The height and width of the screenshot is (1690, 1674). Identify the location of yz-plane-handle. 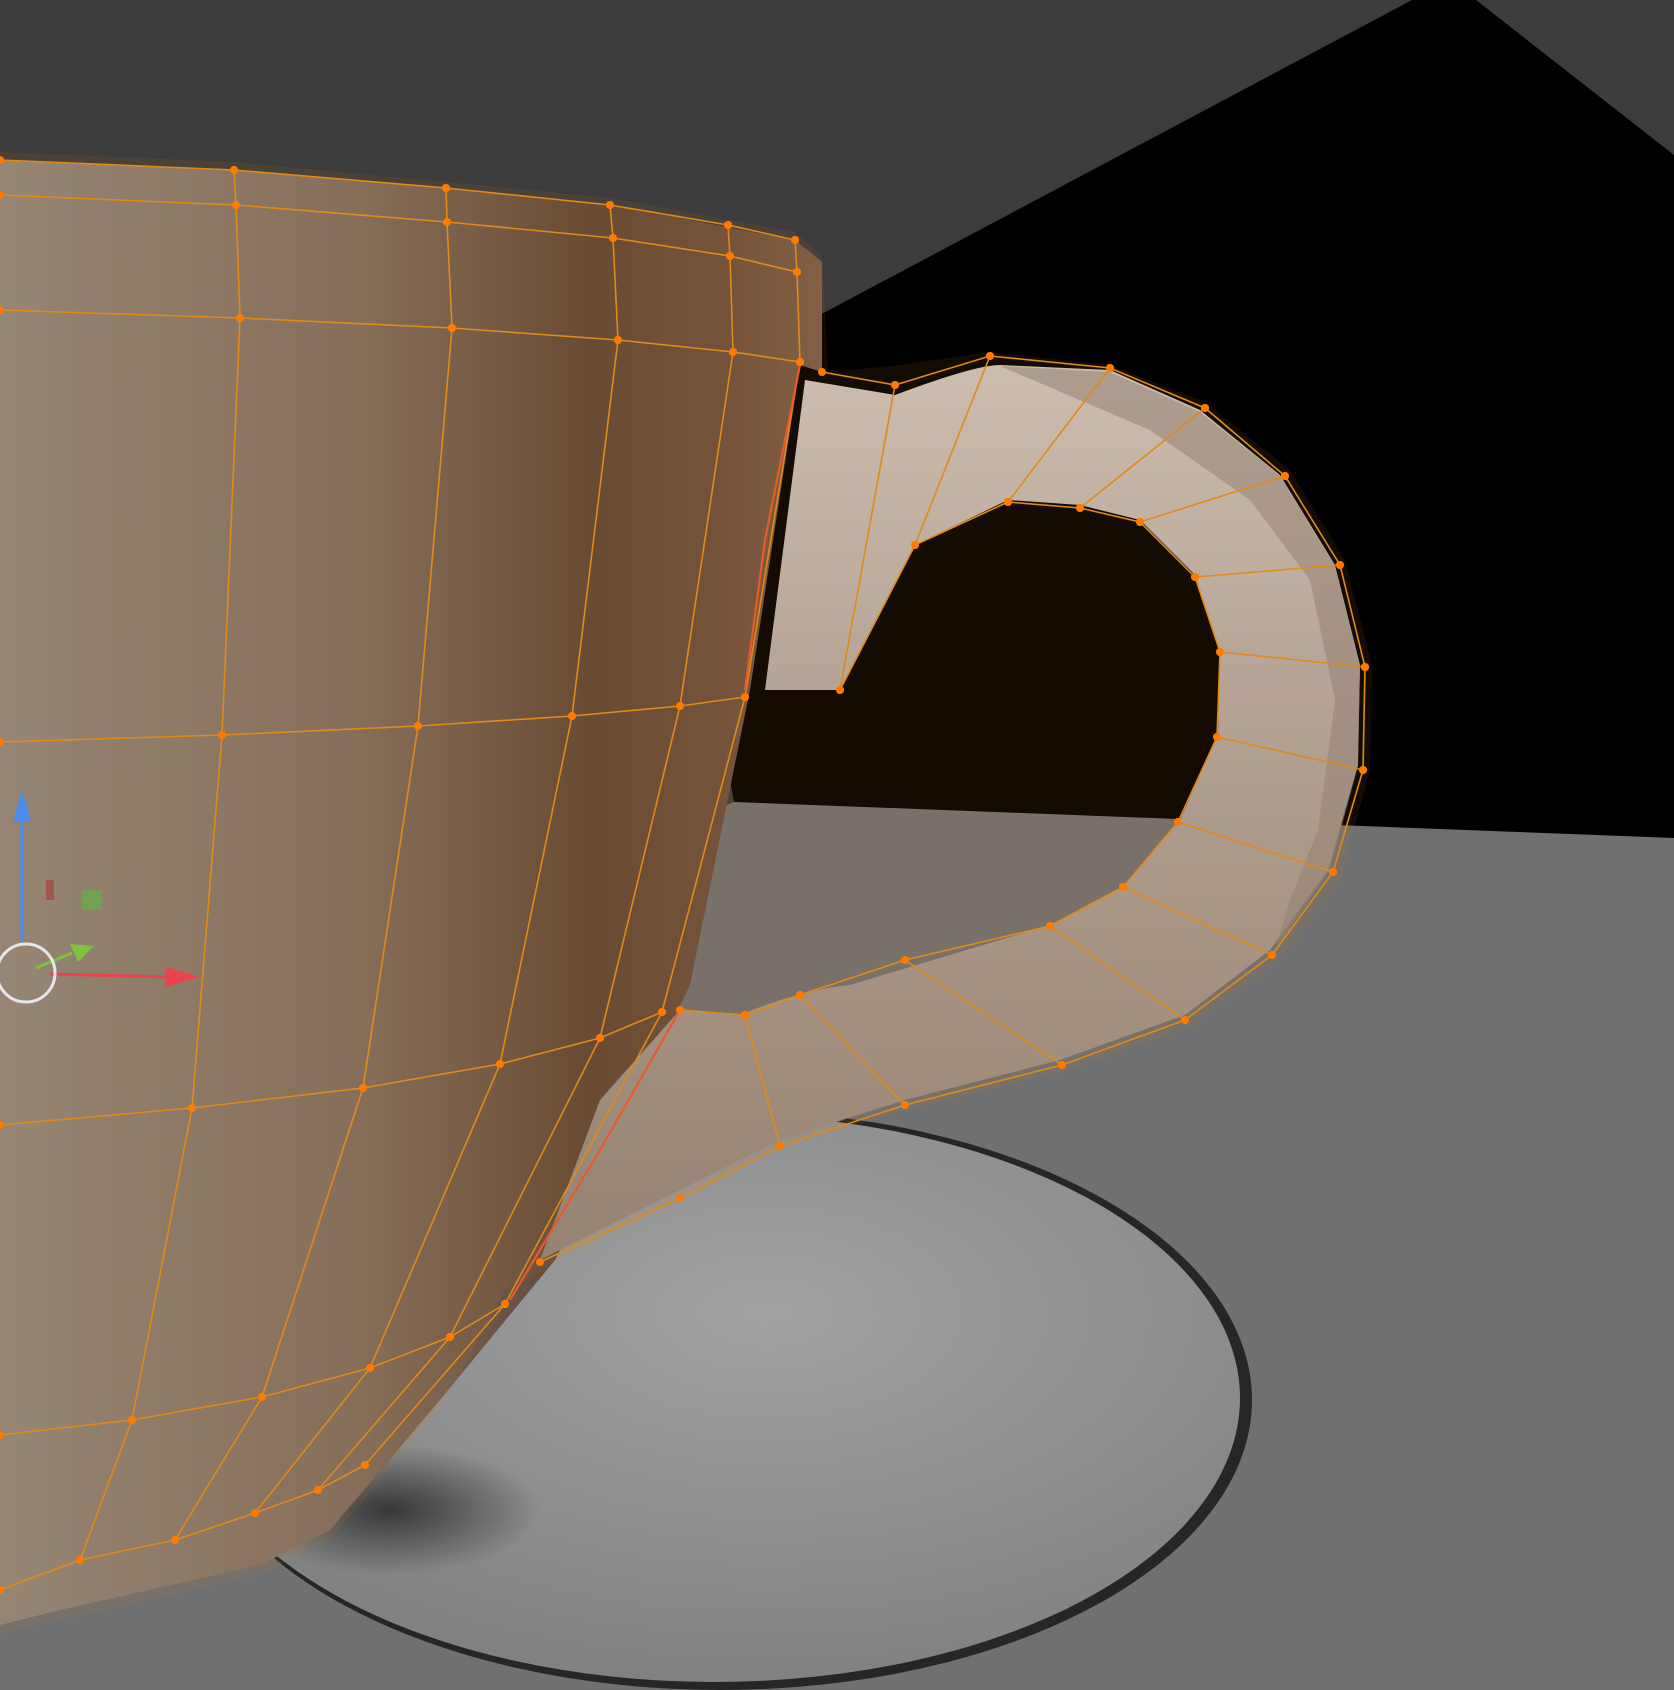
(92, 900).